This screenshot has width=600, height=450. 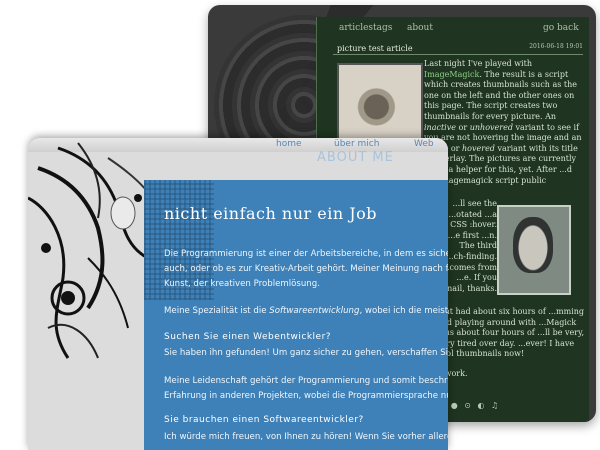 I want to click on nav-articles-link: articles, so click(x=356, y=28).